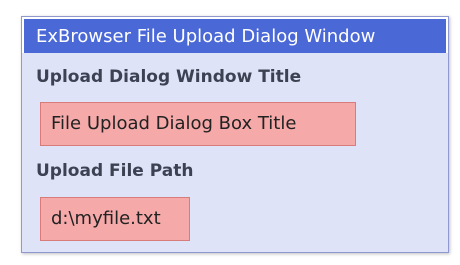 Image resolution: width=460 pixels, height=265 pixels. What do you see at coordinates (235, 35) in the screenshot?
I see `window-title: ExBrowser File Upload Dialog Window` at bounding box center [235, 35].